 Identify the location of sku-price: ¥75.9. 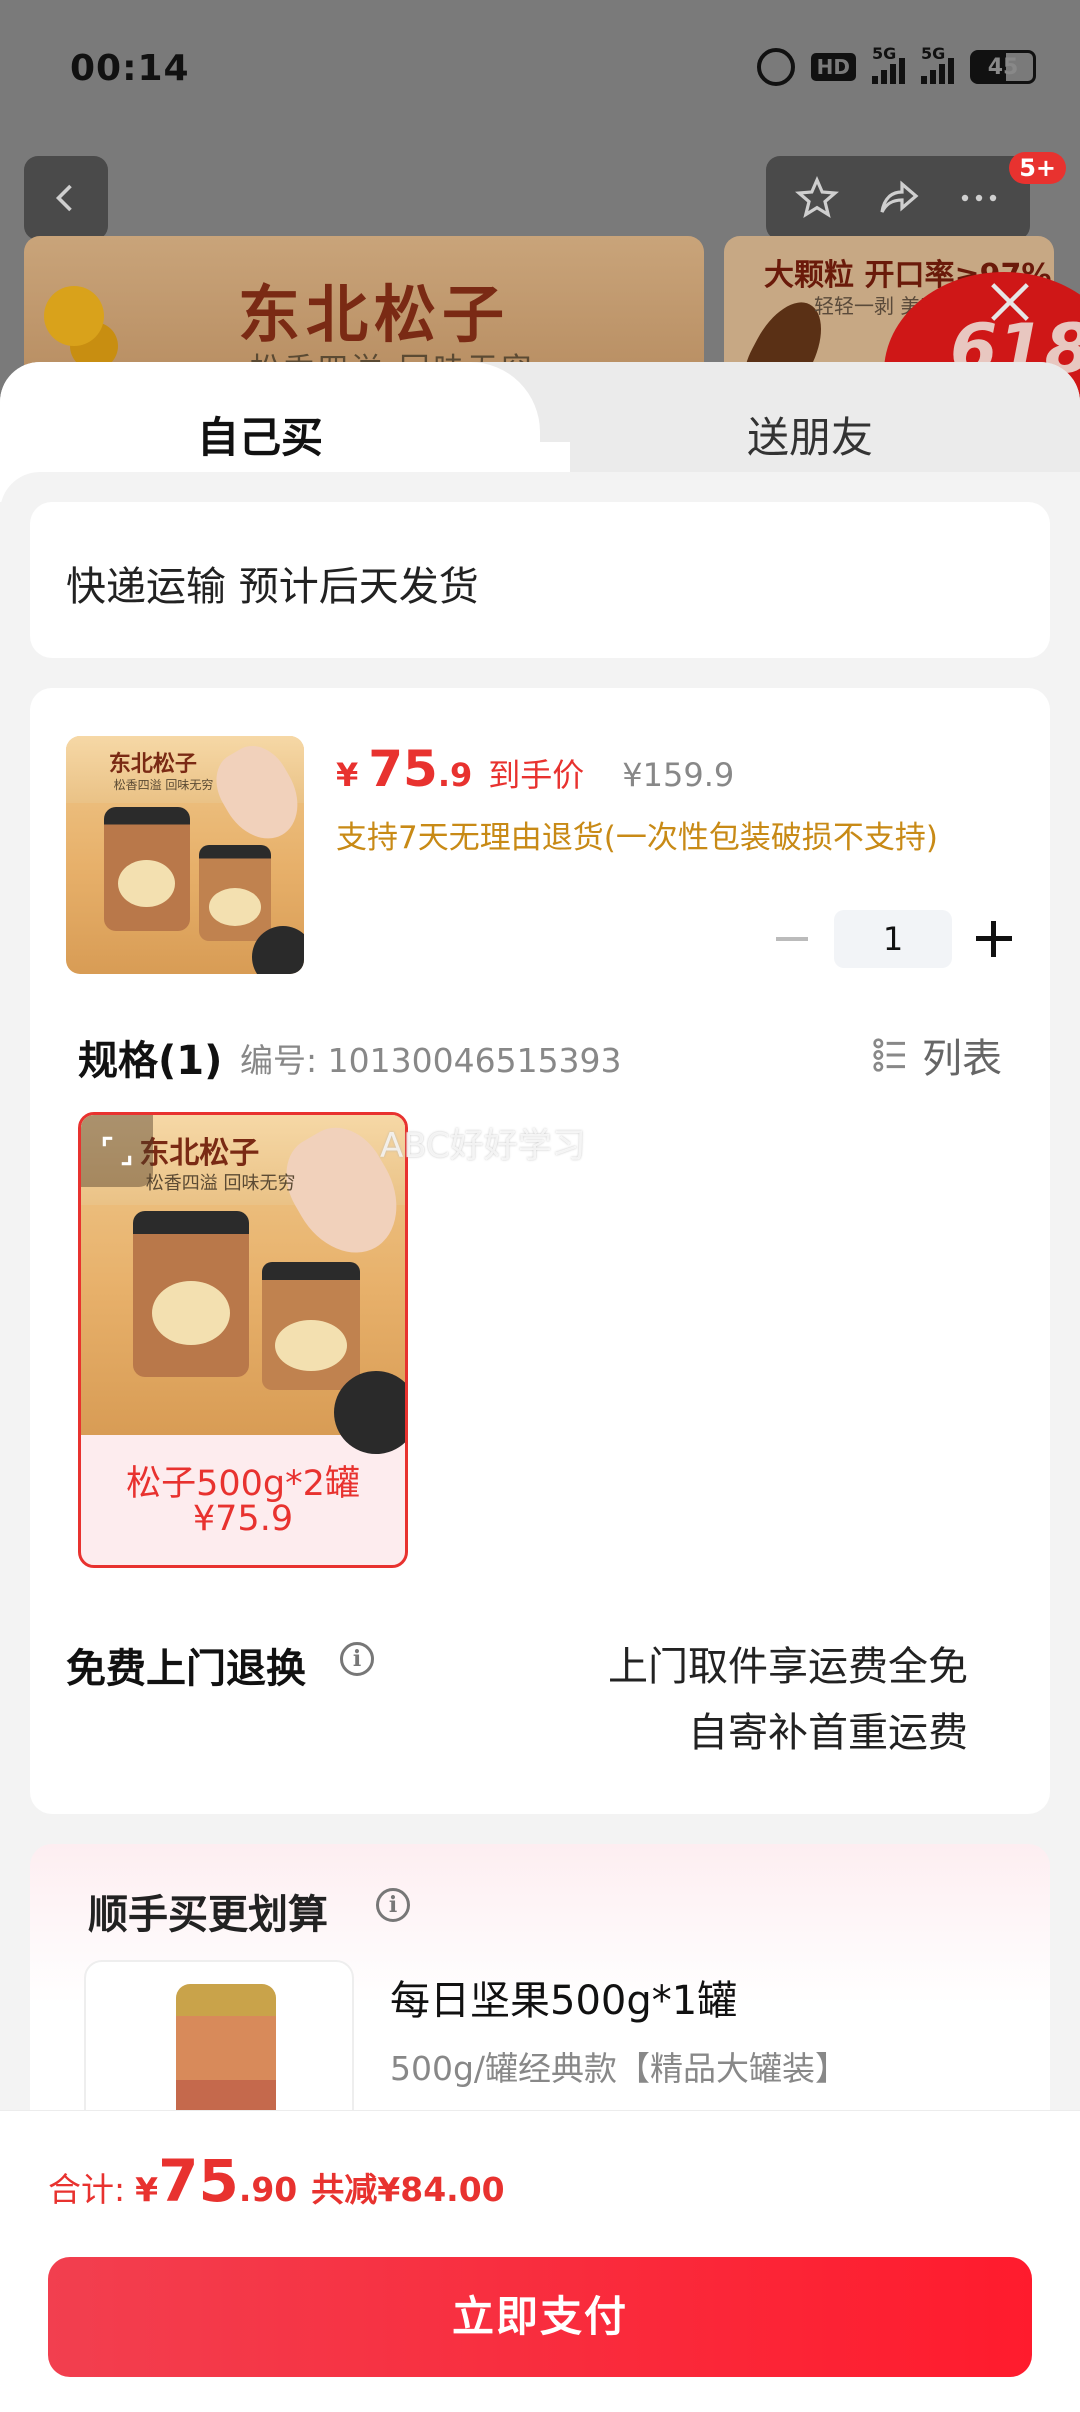
(243, 1519).